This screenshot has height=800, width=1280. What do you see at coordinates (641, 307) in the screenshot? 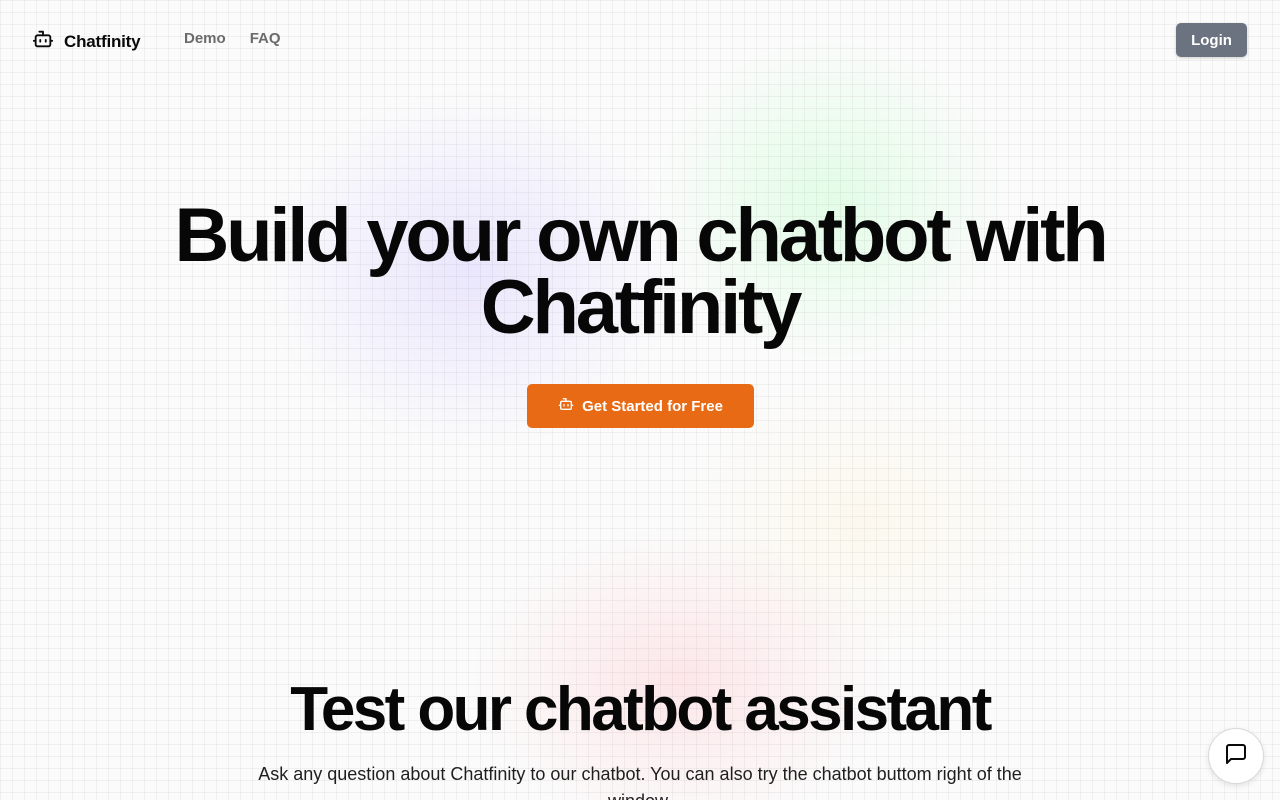
I see `hero-title-line-2: Chatfinity` at bounding box center [641, 307].